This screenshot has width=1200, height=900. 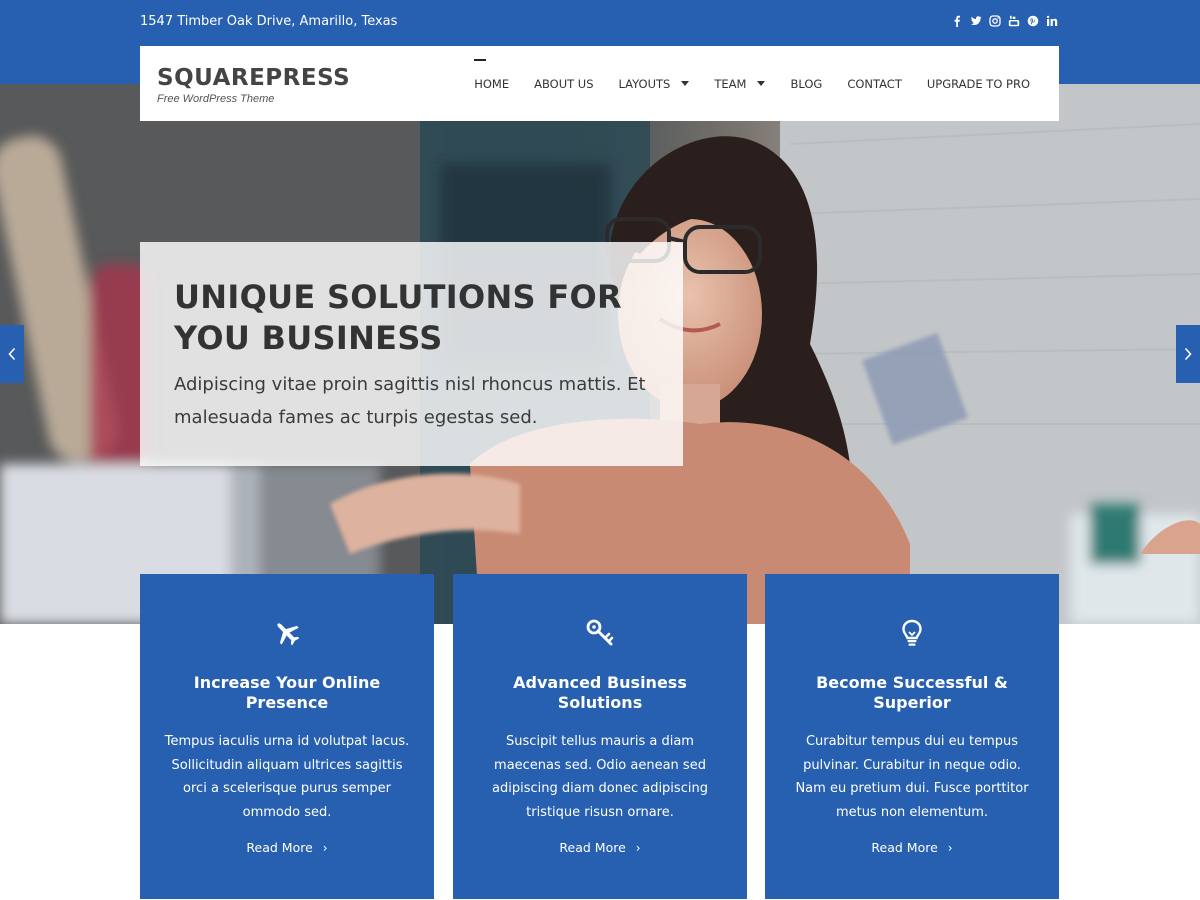 I want to click on feature-title: Increase Your Online Presence, so click(x=287, y=692).